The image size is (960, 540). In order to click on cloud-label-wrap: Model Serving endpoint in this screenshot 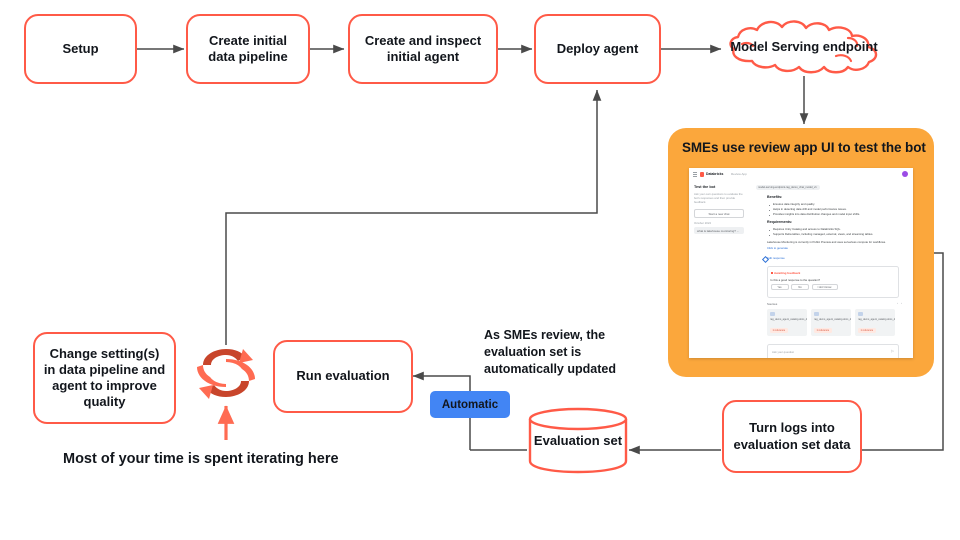, I will do `click(804, 47)`.